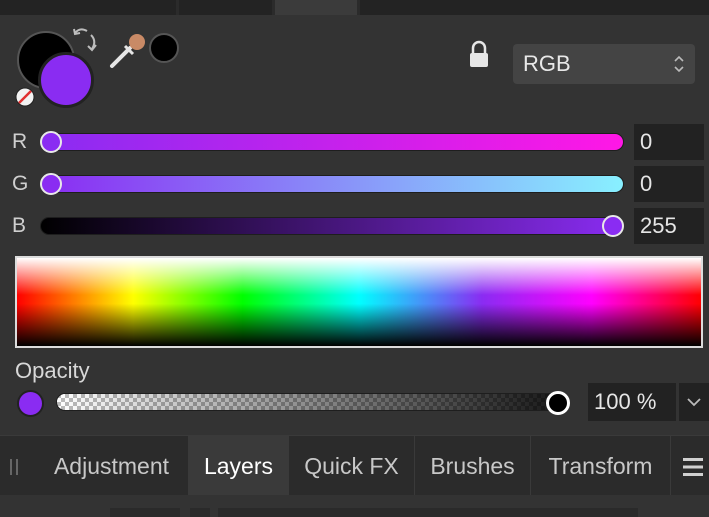  What do you see at coordinates (239, 466) in the screenshot?
I see `tab-layers: Layers` at bounding box center [239, 466].